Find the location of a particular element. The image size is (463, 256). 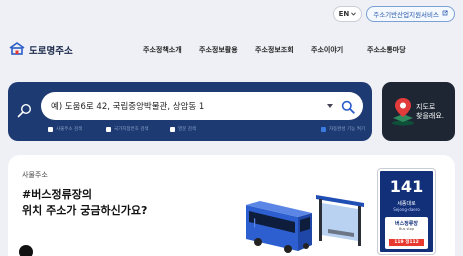

sign-stop-name-en: Bus stop is located at coordinates (406, 229).